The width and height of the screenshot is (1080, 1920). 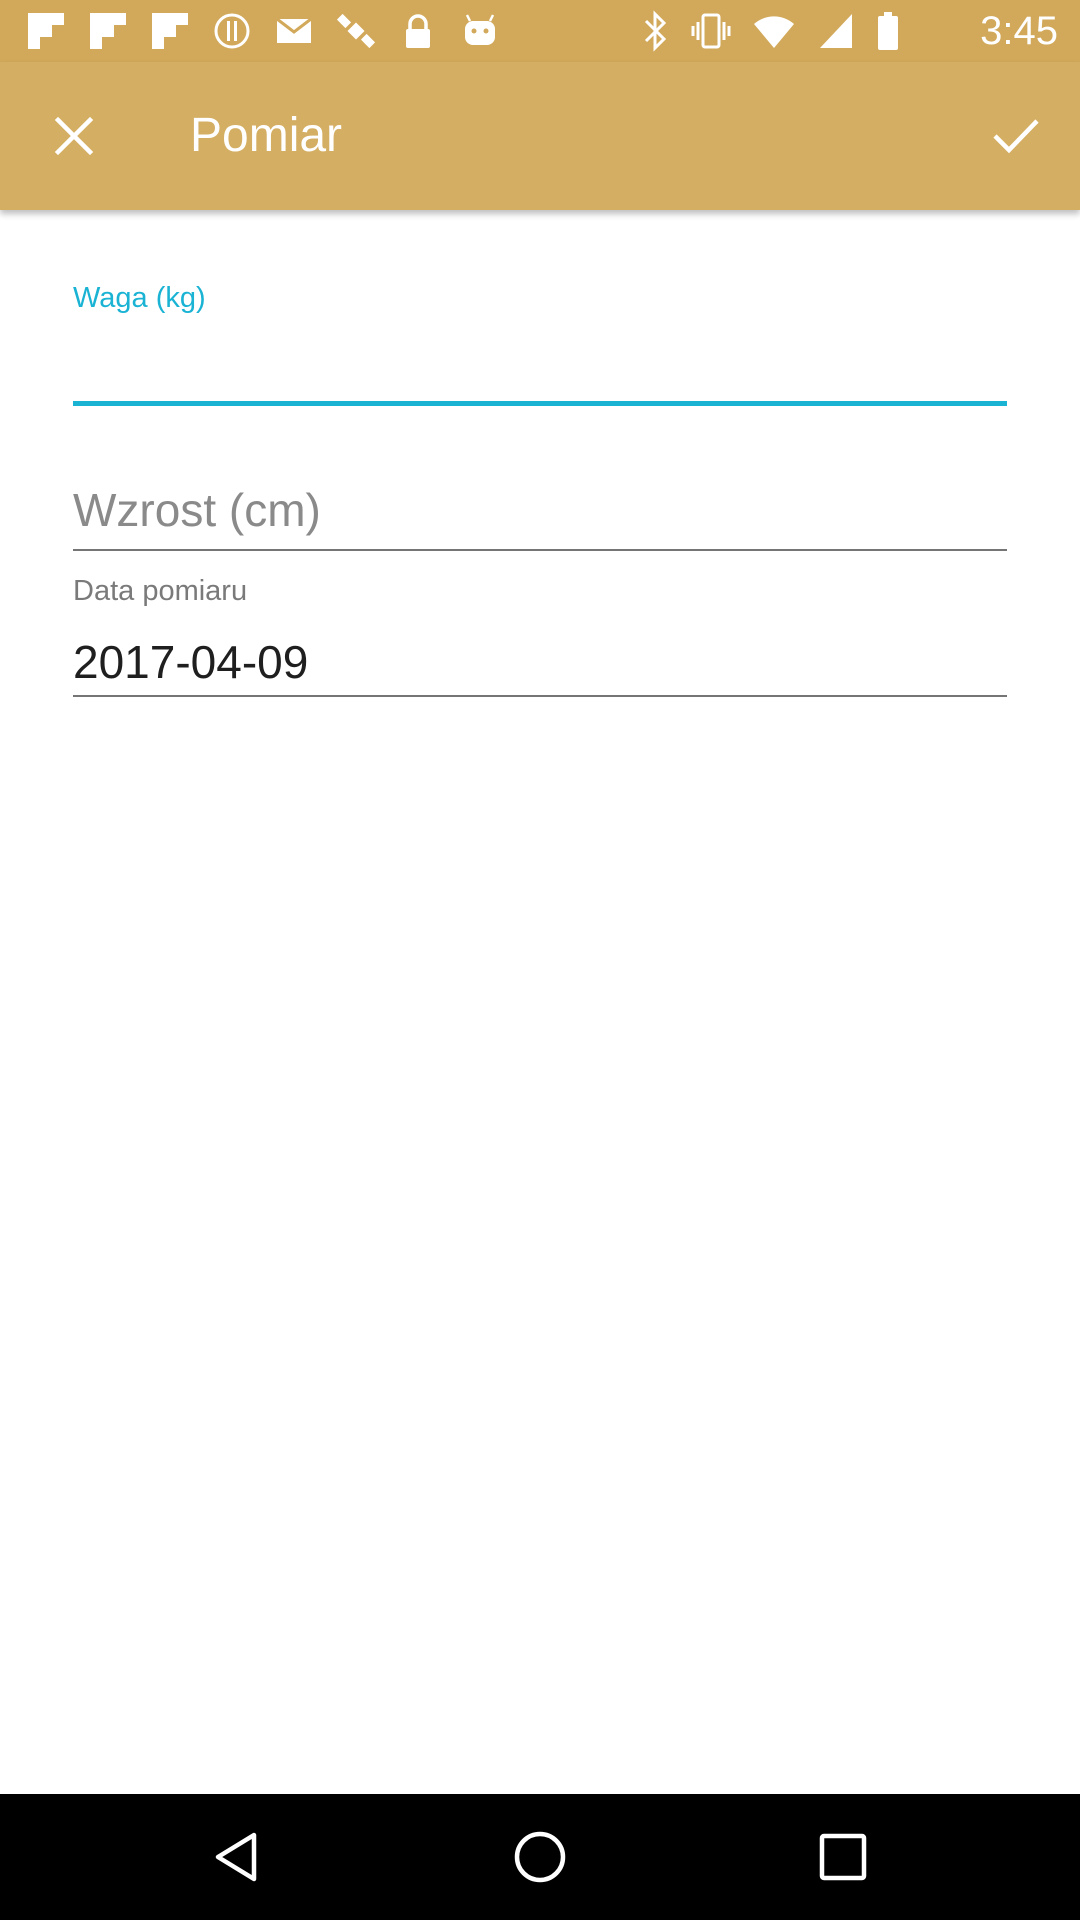 What do you see at coordinates (232, 31) in the screenshot?
I see `alert-circle-icon` at bounding box center [232, 31].